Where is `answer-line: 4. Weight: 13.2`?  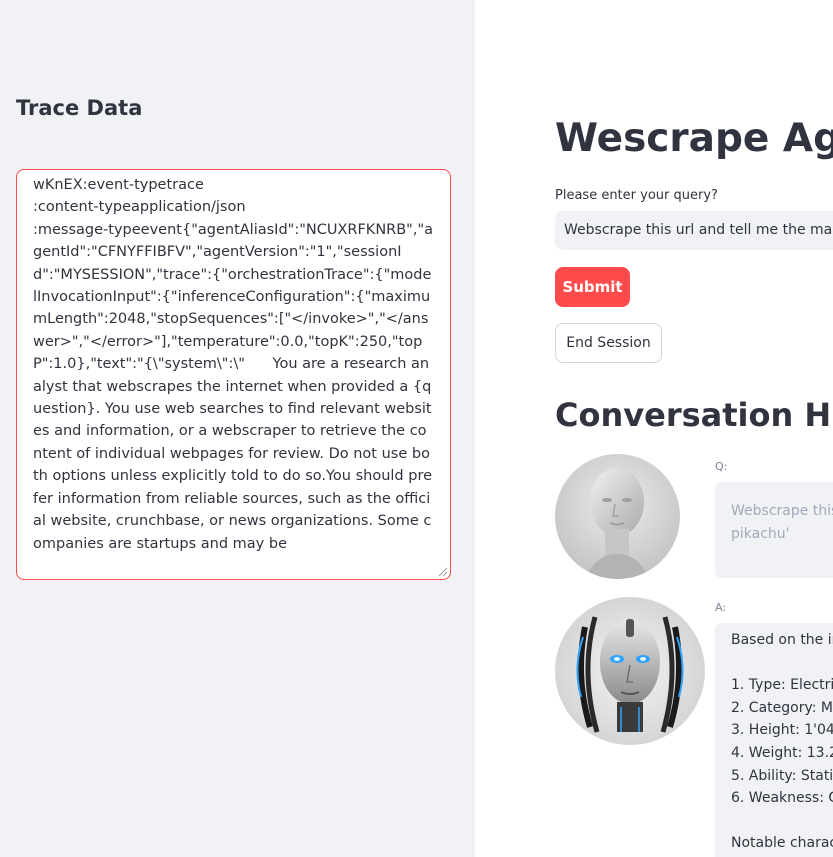 answer-line: 4. Weight: 13.2 is located at coordinates (782, 753).